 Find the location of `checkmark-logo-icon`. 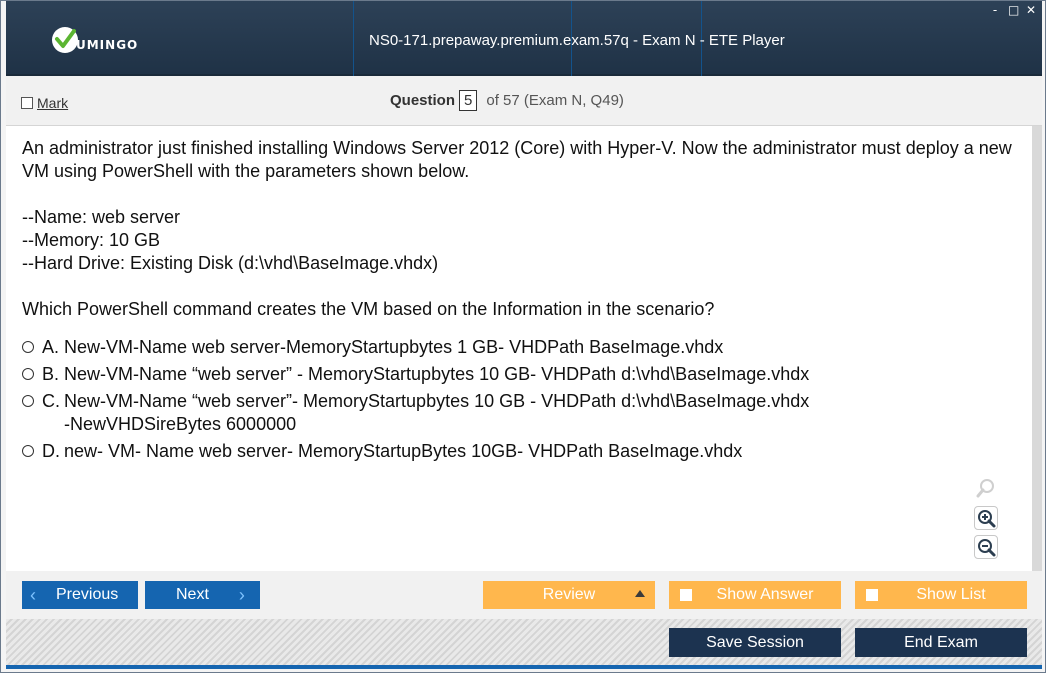

checkmark-logo-icon is located at coordinates (65, 40).